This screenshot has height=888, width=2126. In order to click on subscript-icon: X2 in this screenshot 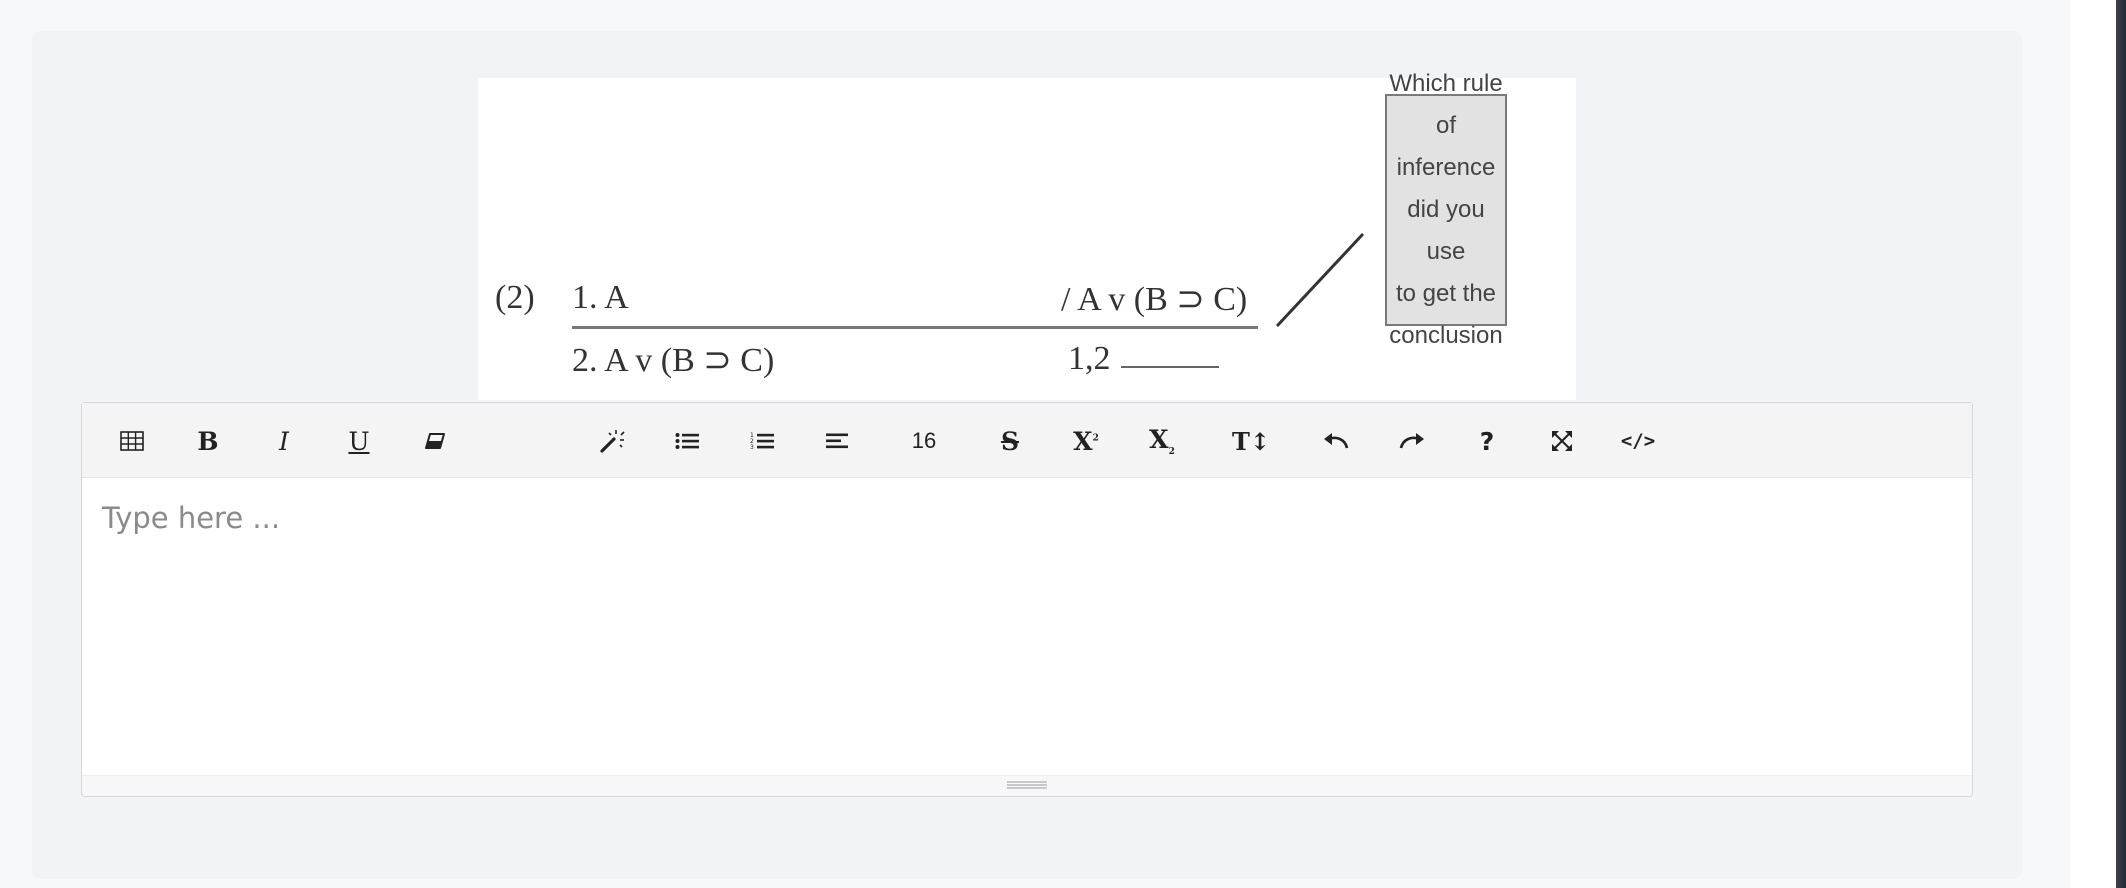, I will do `click(1162, 441)`.